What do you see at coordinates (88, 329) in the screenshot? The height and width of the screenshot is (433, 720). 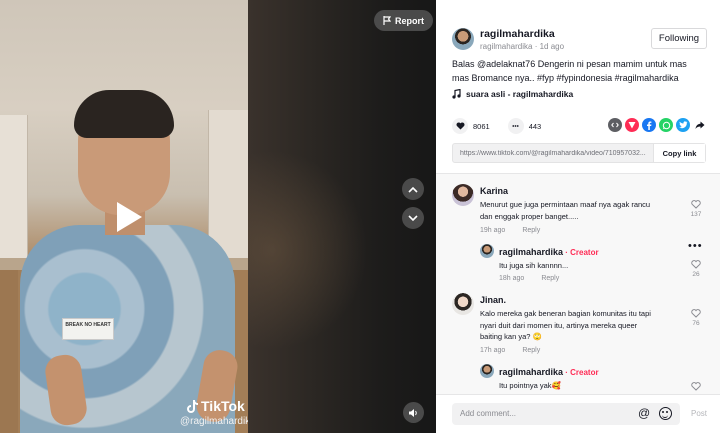 I see `shirt-print: BREAK NO HEART` at bounding box center [88, 329].